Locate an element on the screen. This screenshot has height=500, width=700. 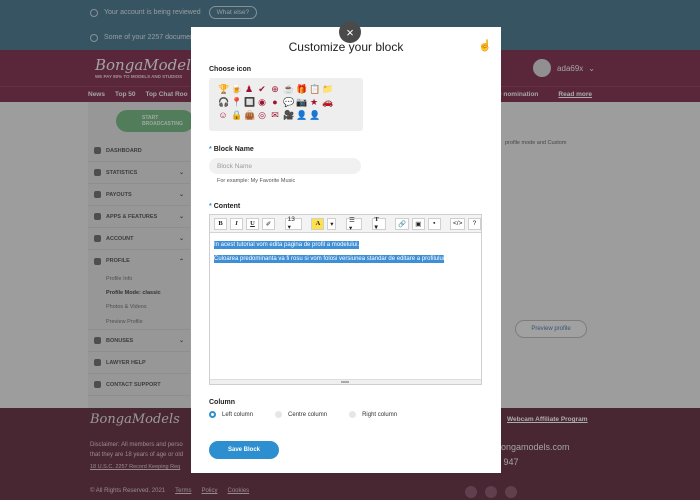
car-icon: 🚗 is located at coordinates (327, 102).